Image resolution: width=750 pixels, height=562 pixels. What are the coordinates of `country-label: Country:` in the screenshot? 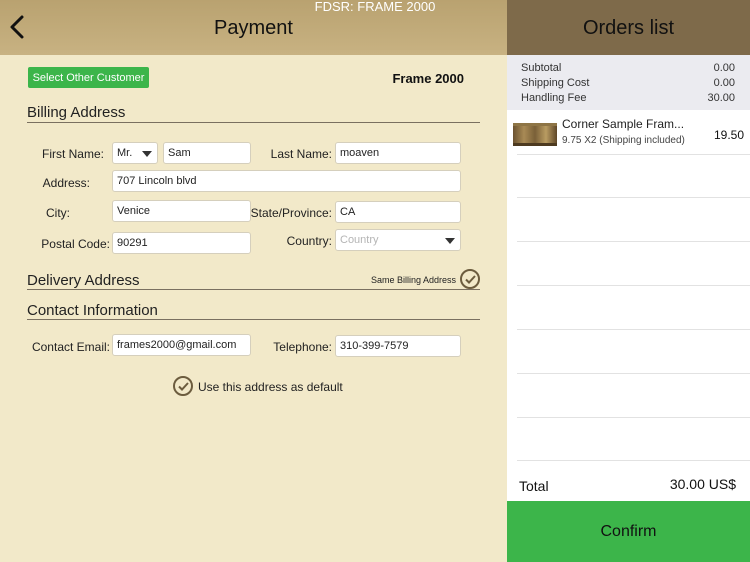 It's located at (309, 241).